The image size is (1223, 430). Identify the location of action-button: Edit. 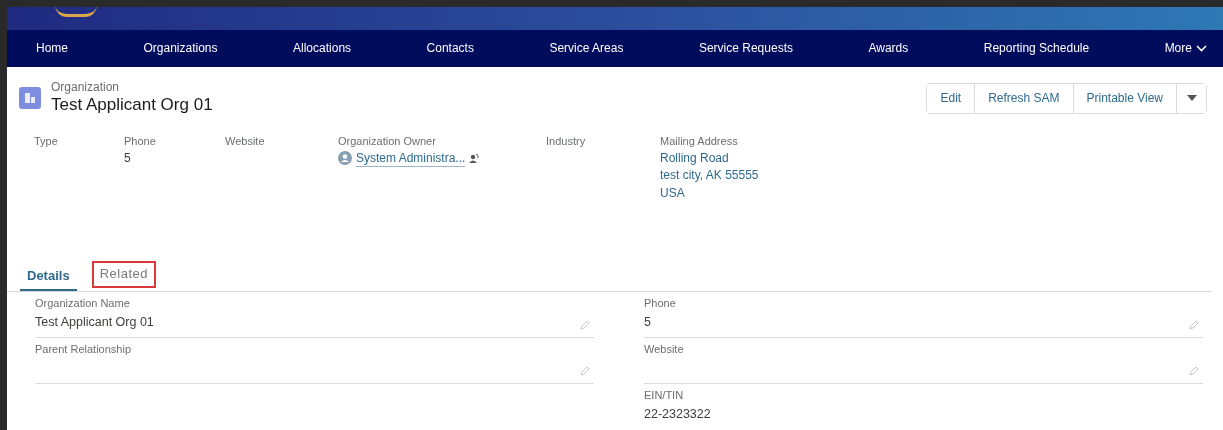
(951, 98).